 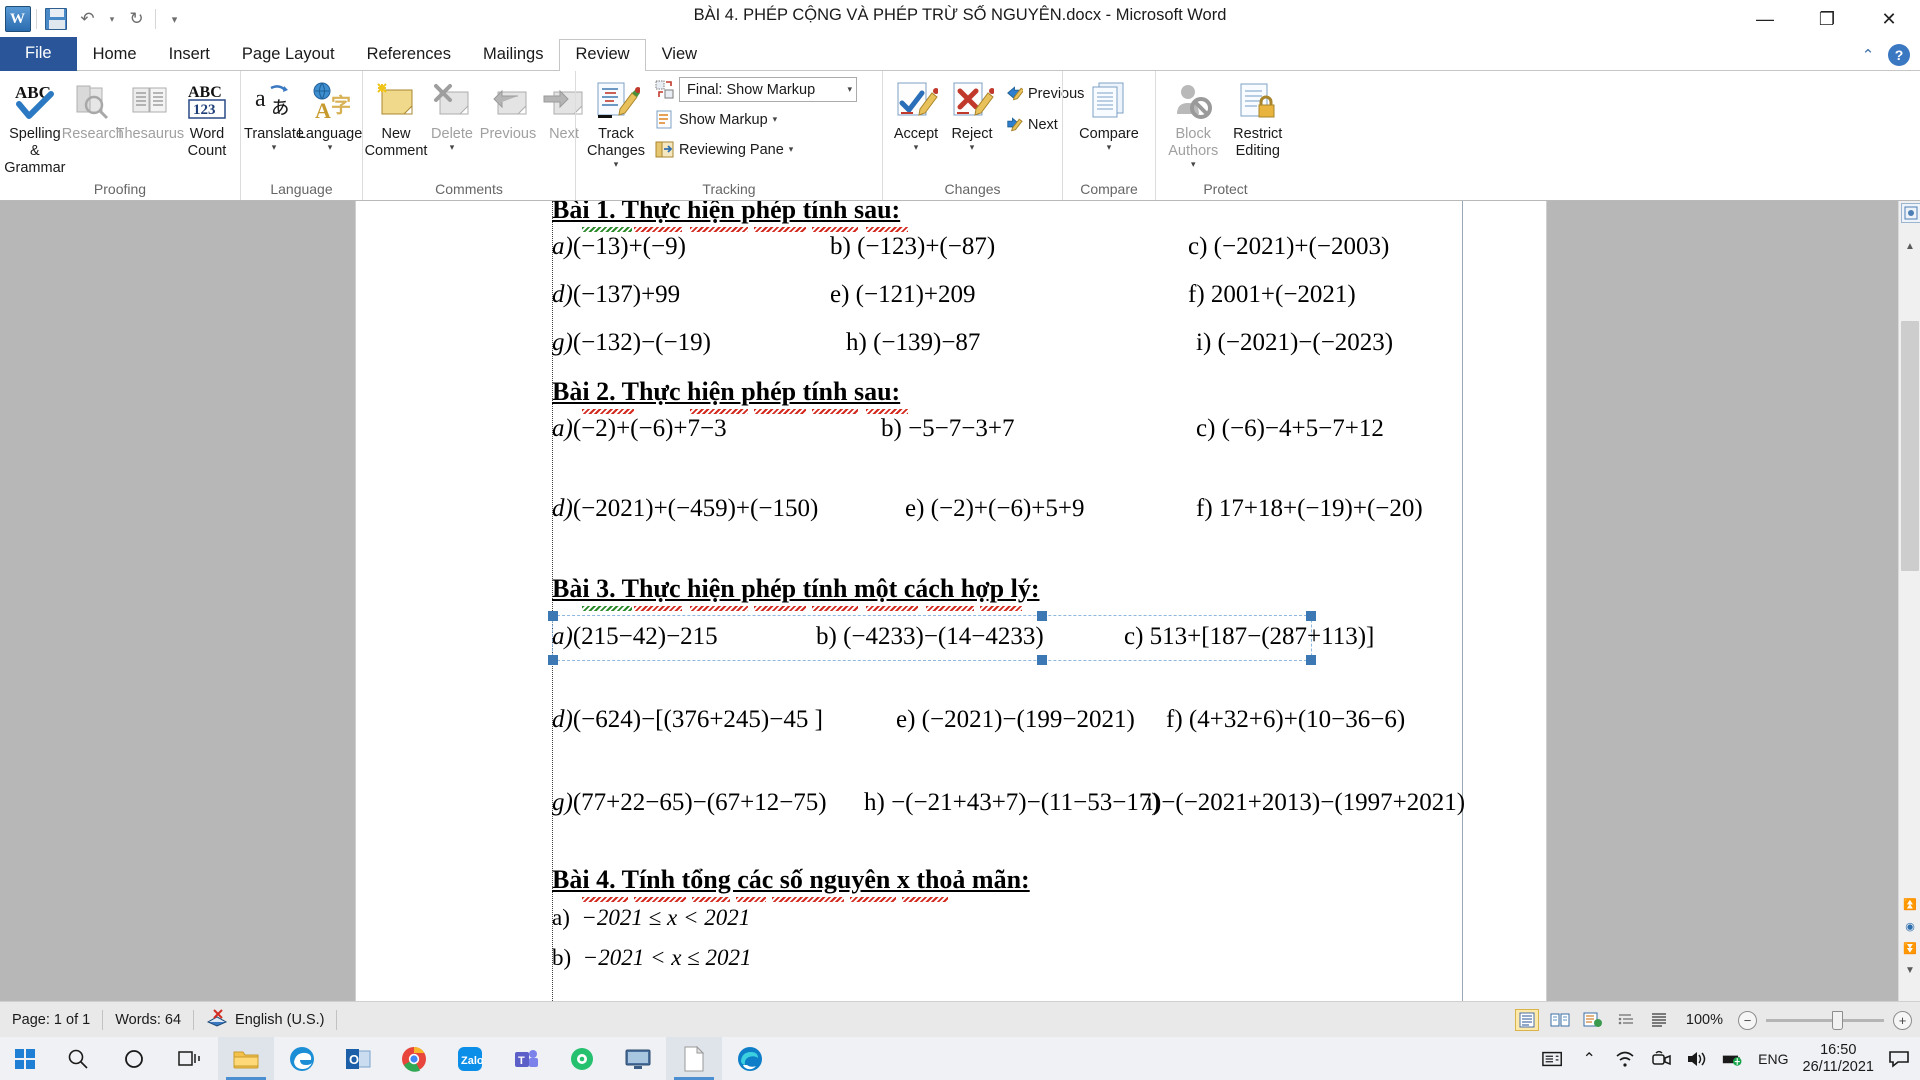 What do you see at coordinates (1909, 246) in the screenshot?
I see `scroll-up-button: ▲` at bounding box center [1909, 246].